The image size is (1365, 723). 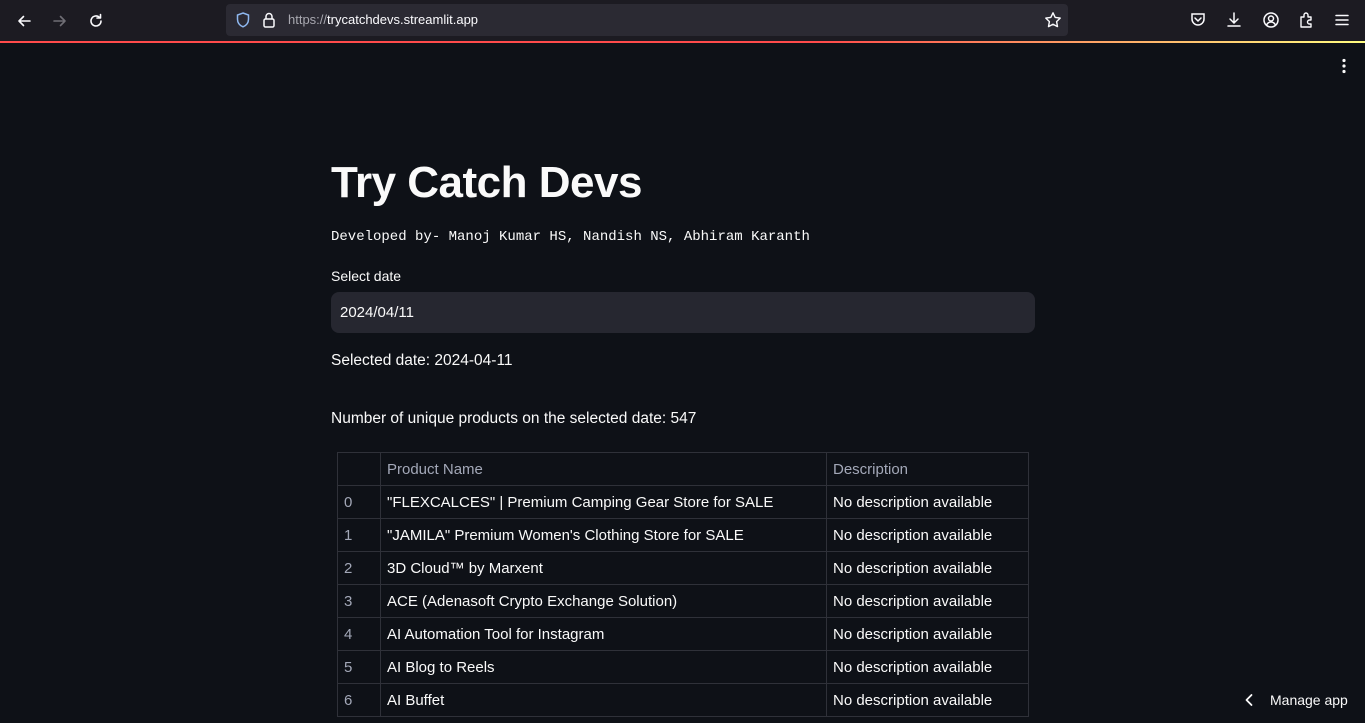 I want to click on product-name-cell: 3D Cloud™ by Marxent, so click(x=603, y=568).